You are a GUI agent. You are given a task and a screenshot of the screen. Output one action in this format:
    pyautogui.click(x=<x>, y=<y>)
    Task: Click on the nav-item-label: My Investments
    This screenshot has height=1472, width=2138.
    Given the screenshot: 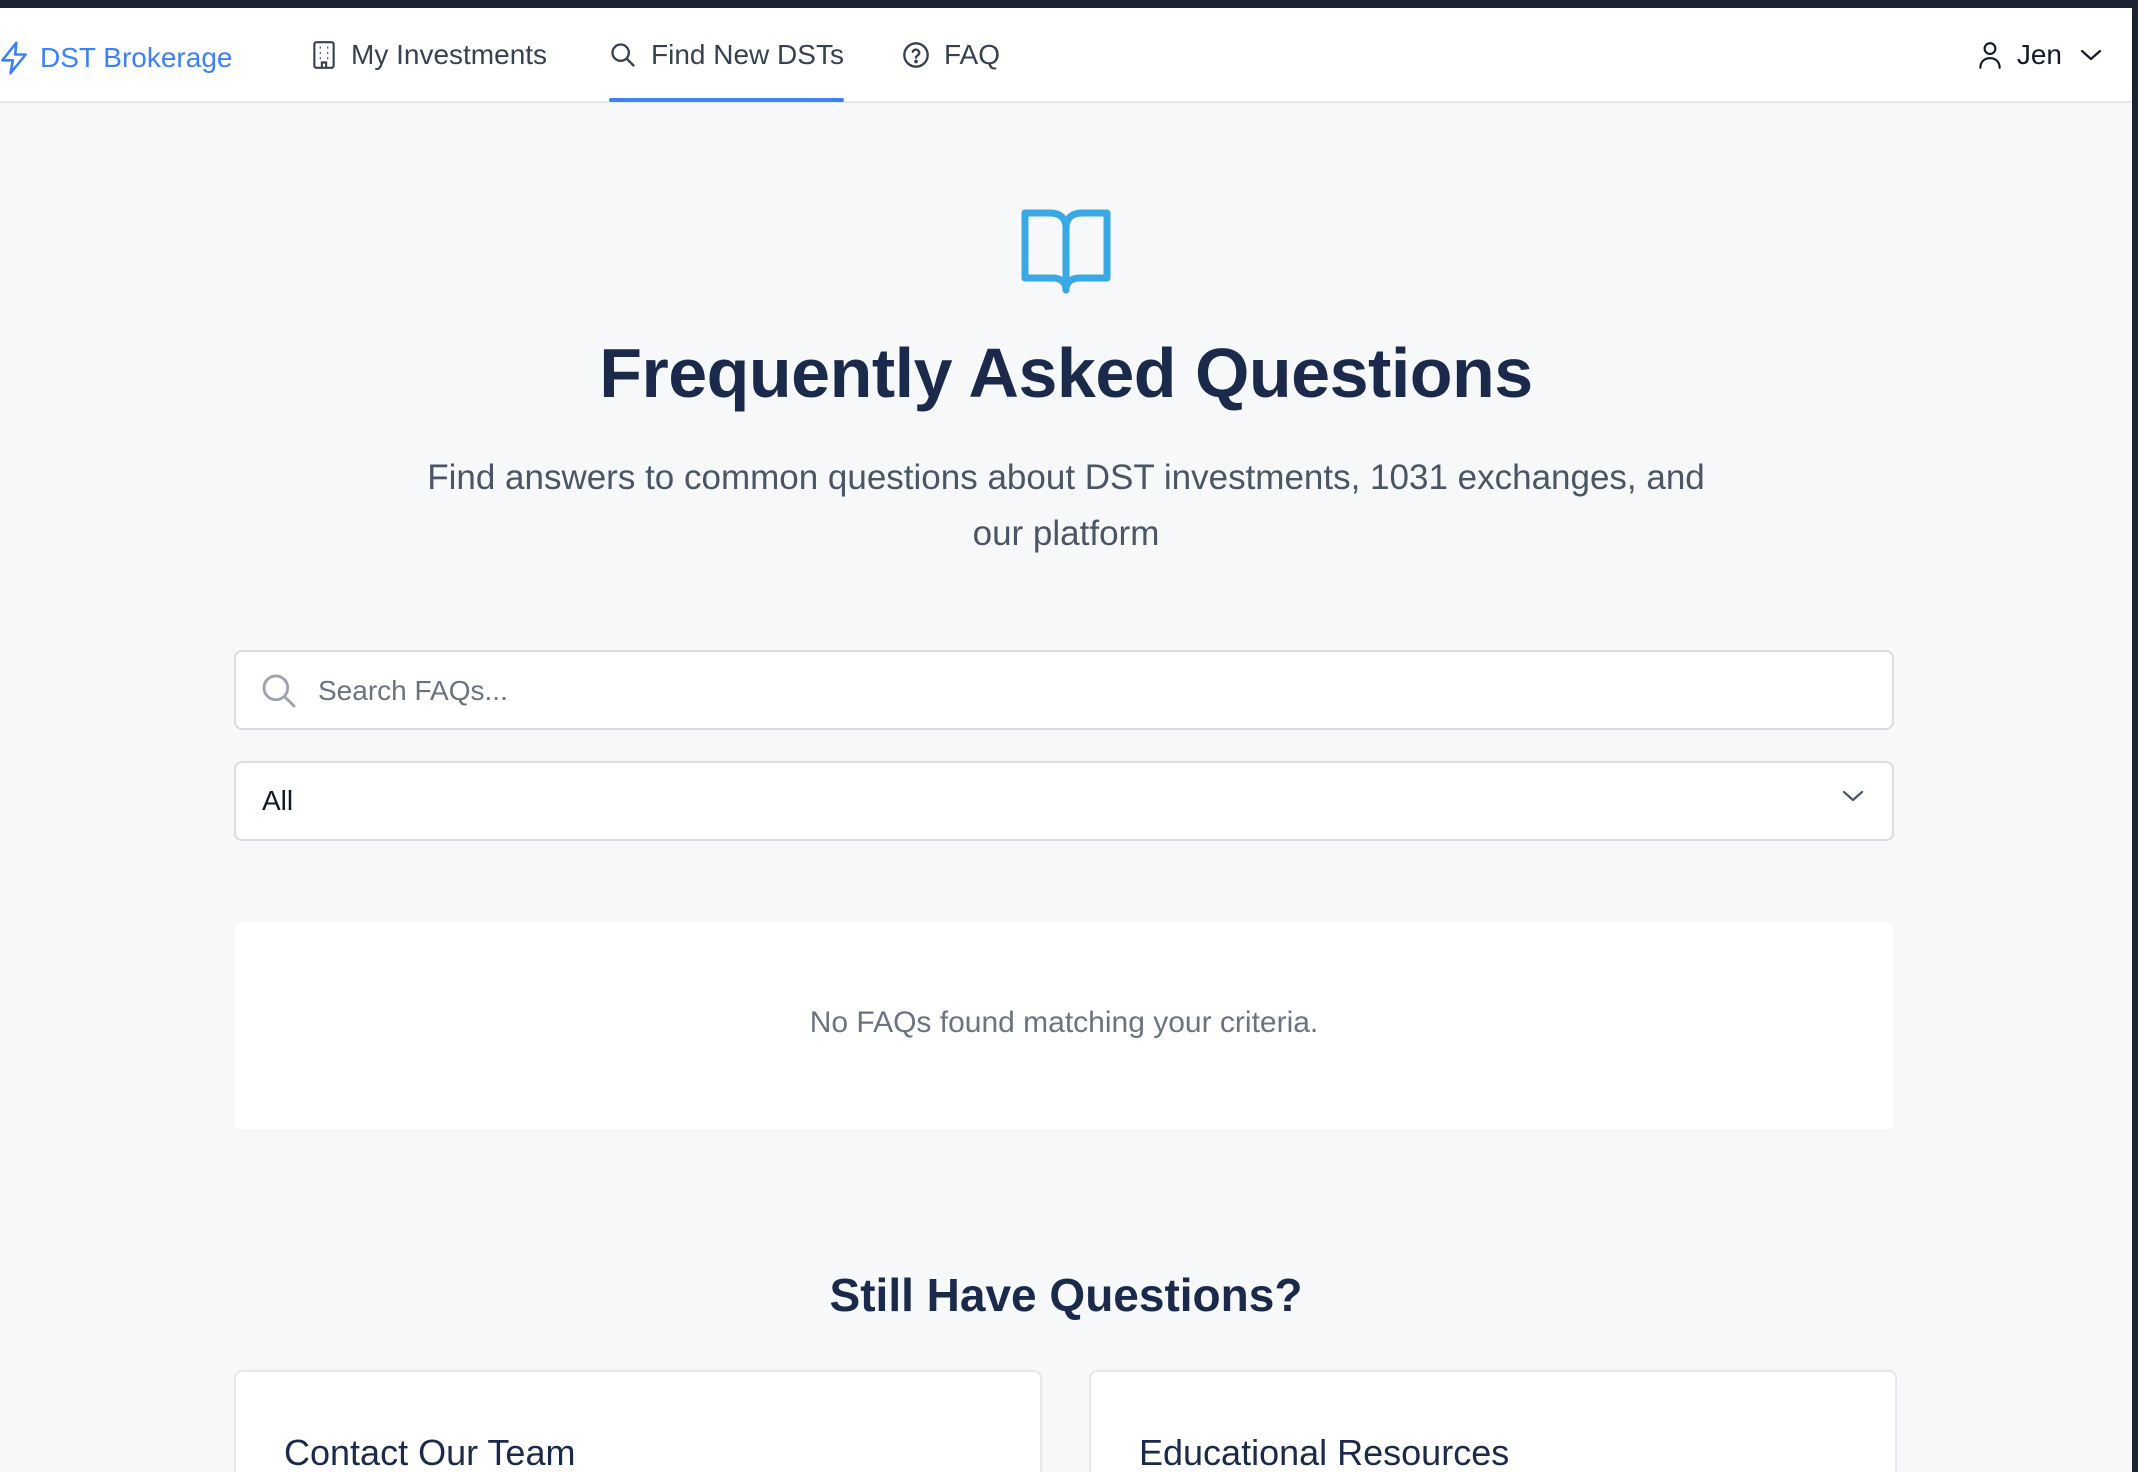 What is the action you would take?
    pyautogui.click(x=449, y=54)
    